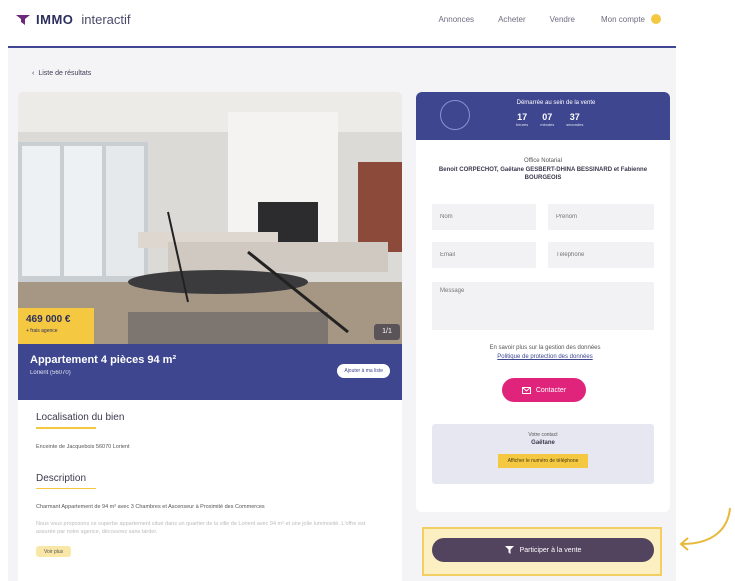  What do you see at coordinates (547, 117) in the screenshot?
I see `countdown-minutes-value: 07` at bounding box center [547, 117].